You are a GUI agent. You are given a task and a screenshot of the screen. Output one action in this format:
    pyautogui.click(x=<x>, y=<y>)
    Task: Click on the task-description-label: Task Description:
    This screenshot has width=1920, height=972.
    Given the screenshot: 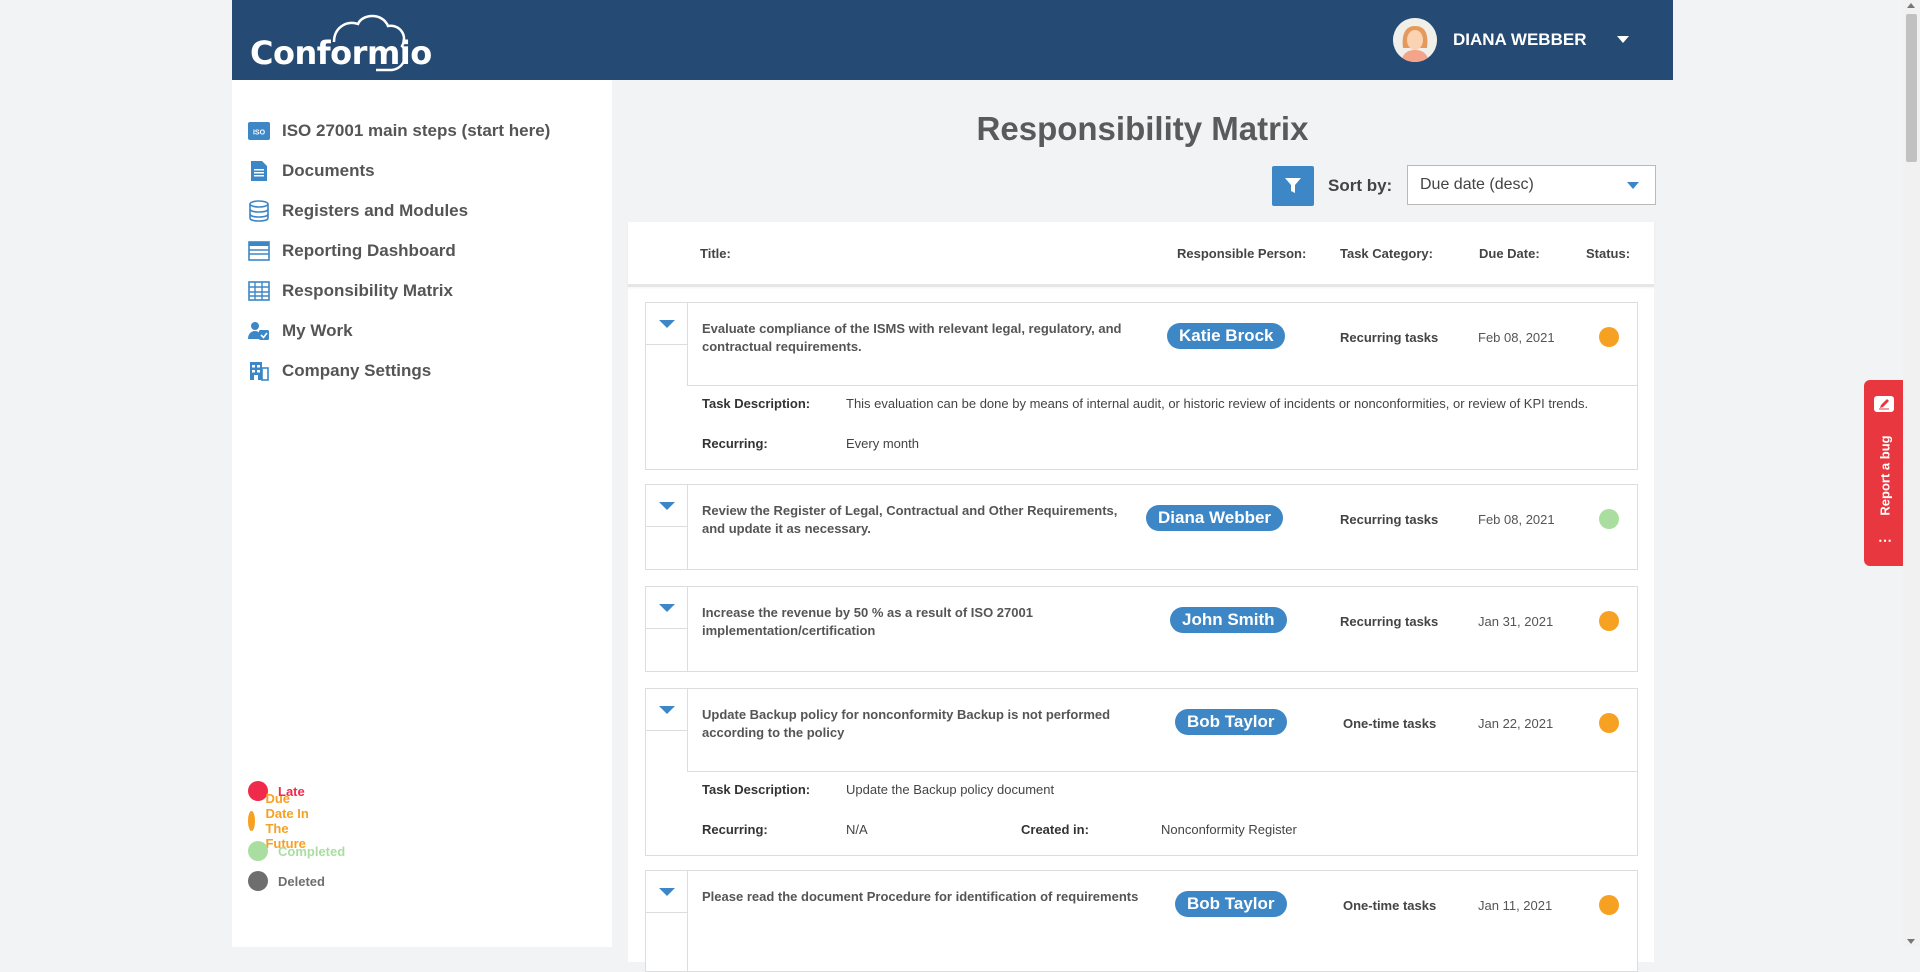 What is the action you would take?
    pyautogui.click(x=756, y=789)
    